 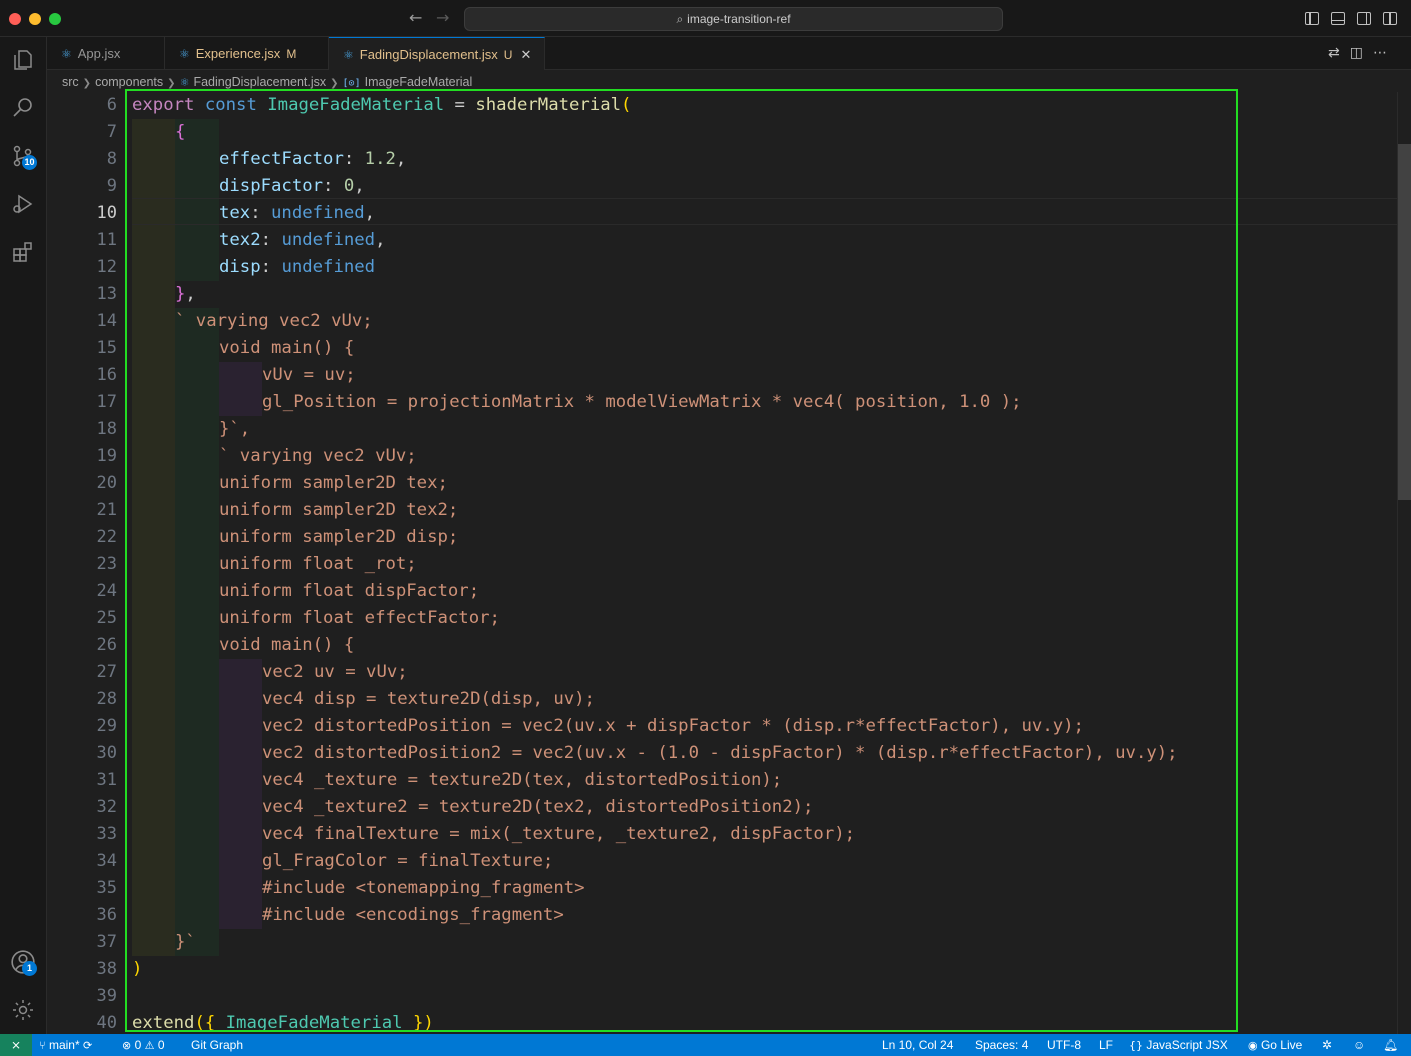 I want to click on go-live-button: ◉ Go Live, so click(x=1275, y=1045).